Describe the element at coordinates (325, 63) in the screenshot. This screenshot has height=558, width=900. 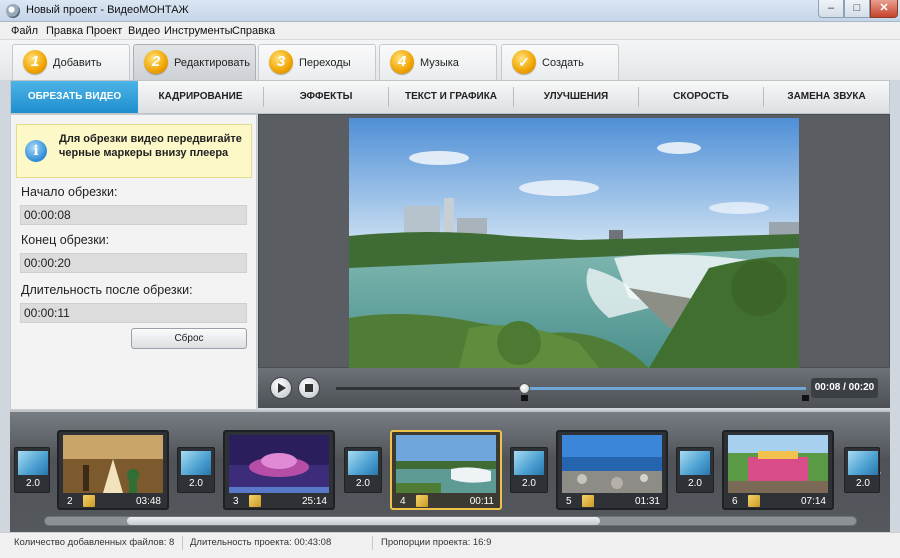
I see `step-label-transitions: Переходы` at that location.